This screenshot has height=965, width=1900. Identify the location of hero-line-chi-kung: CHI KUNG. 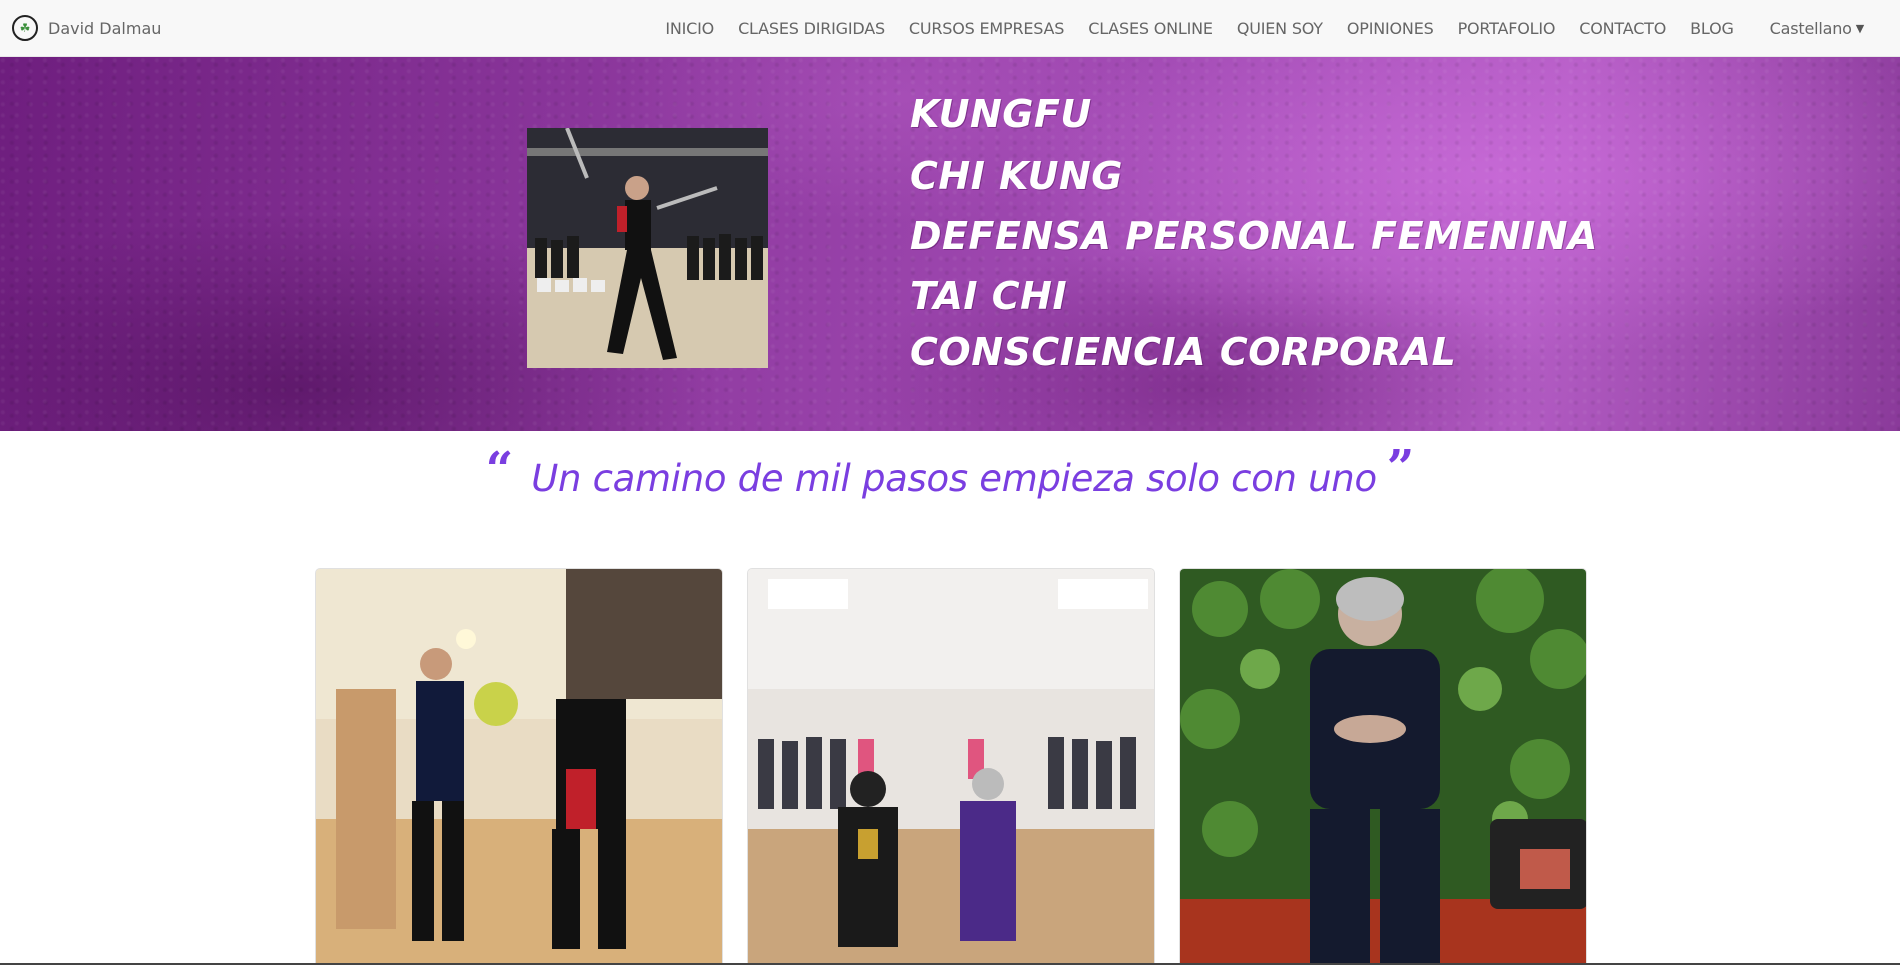
(1016, 176).